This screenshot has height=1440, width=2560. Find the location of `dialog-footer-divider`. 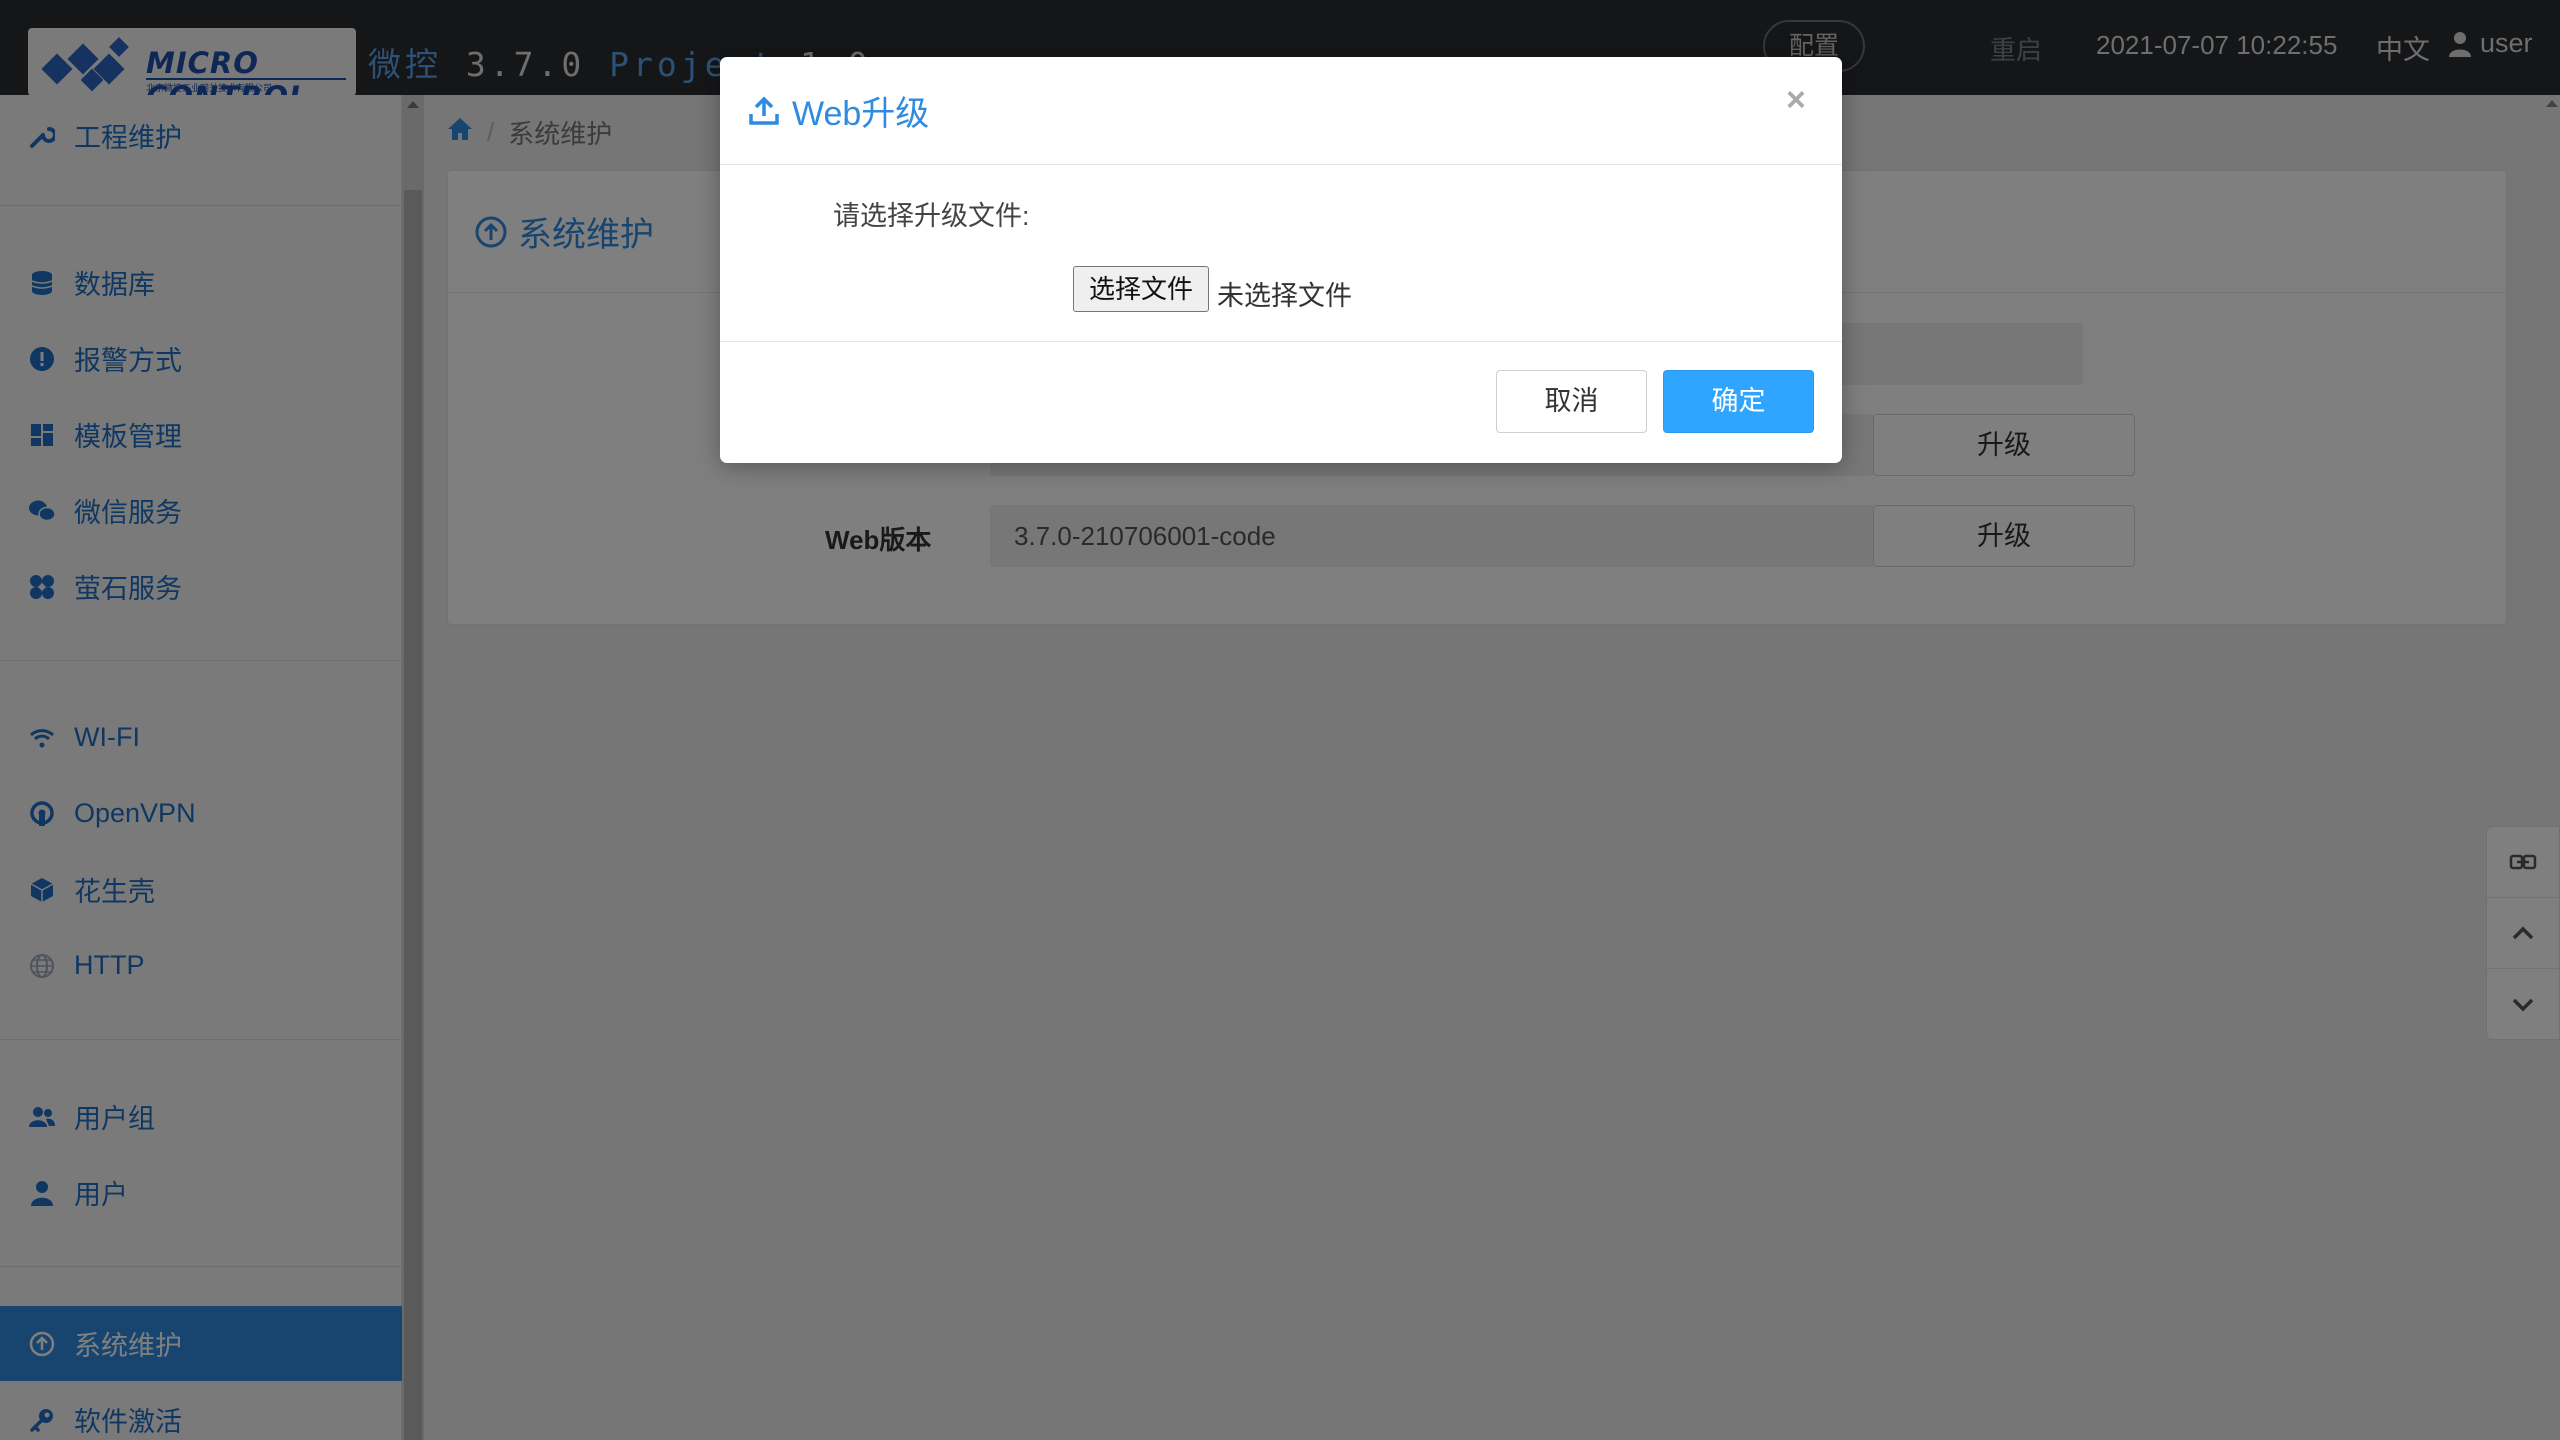

dialog-footer-divider is located at coordinates (1281, 341).